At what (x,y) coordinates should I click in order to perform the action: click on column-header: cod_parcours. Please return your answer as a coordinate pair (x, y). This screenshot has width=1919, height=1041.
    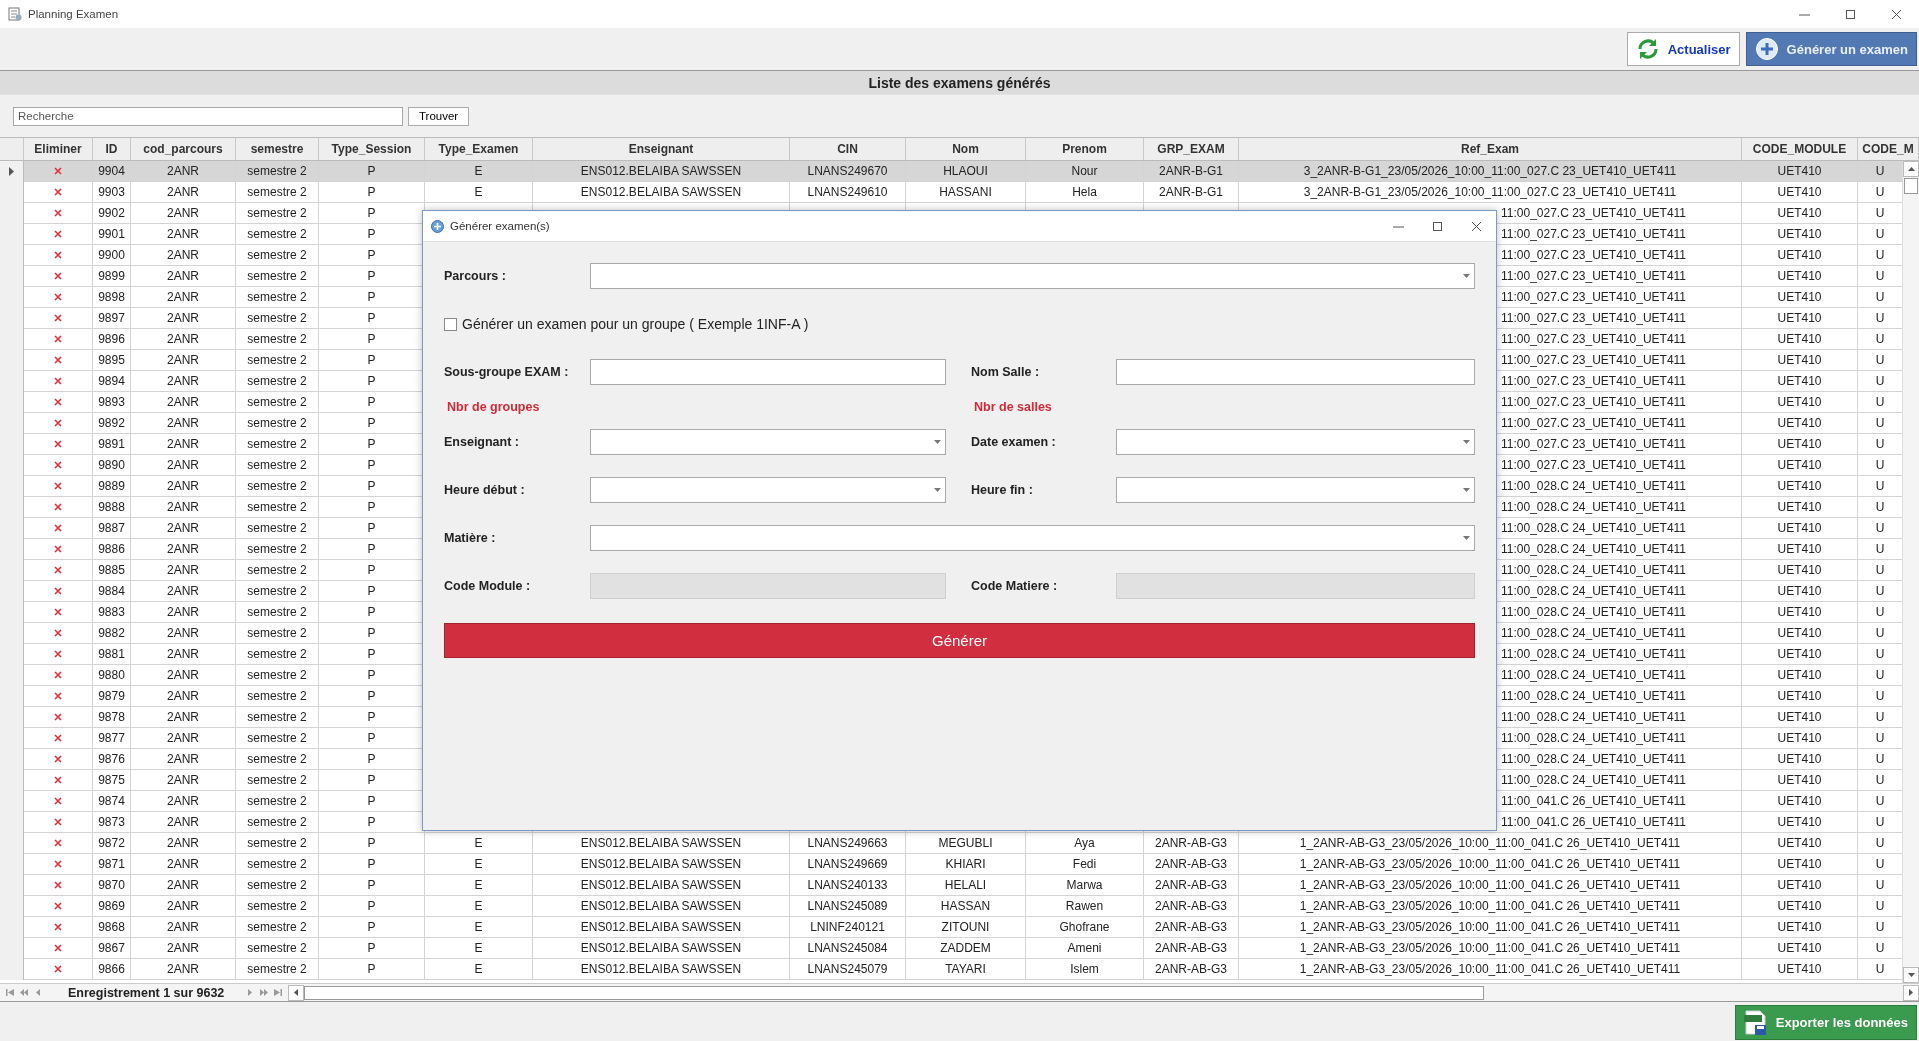
    Looking at the image, I should click on (183, 149).